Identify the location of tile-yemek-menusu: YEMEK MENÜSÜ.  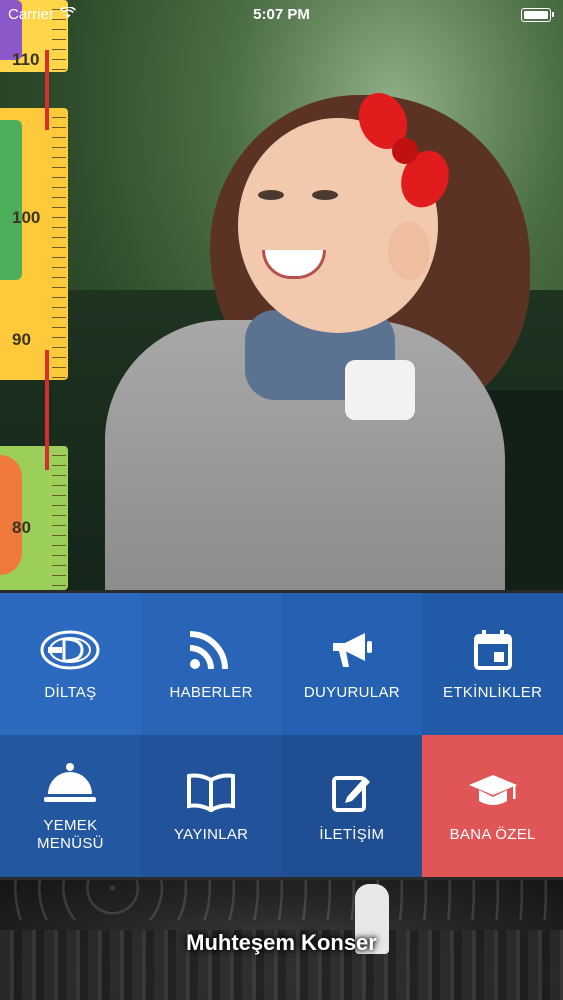
(70, 806).